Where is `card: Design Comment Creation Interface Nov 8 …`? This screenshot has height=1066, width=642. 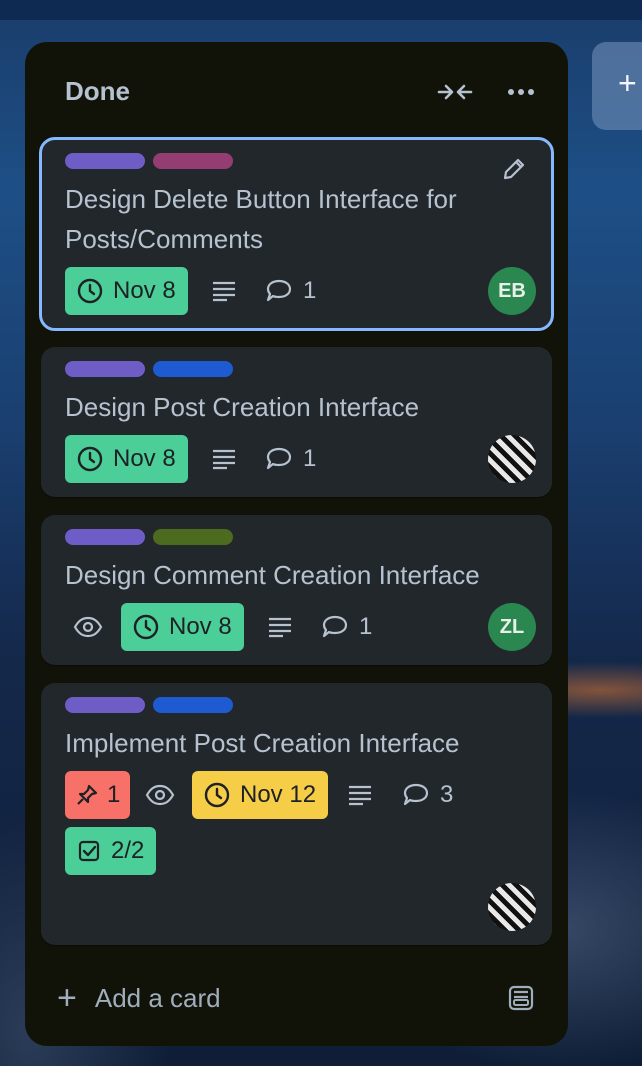 card: Design Comment Creation Interface Nov 8 … is located at coordinates (296, 590).